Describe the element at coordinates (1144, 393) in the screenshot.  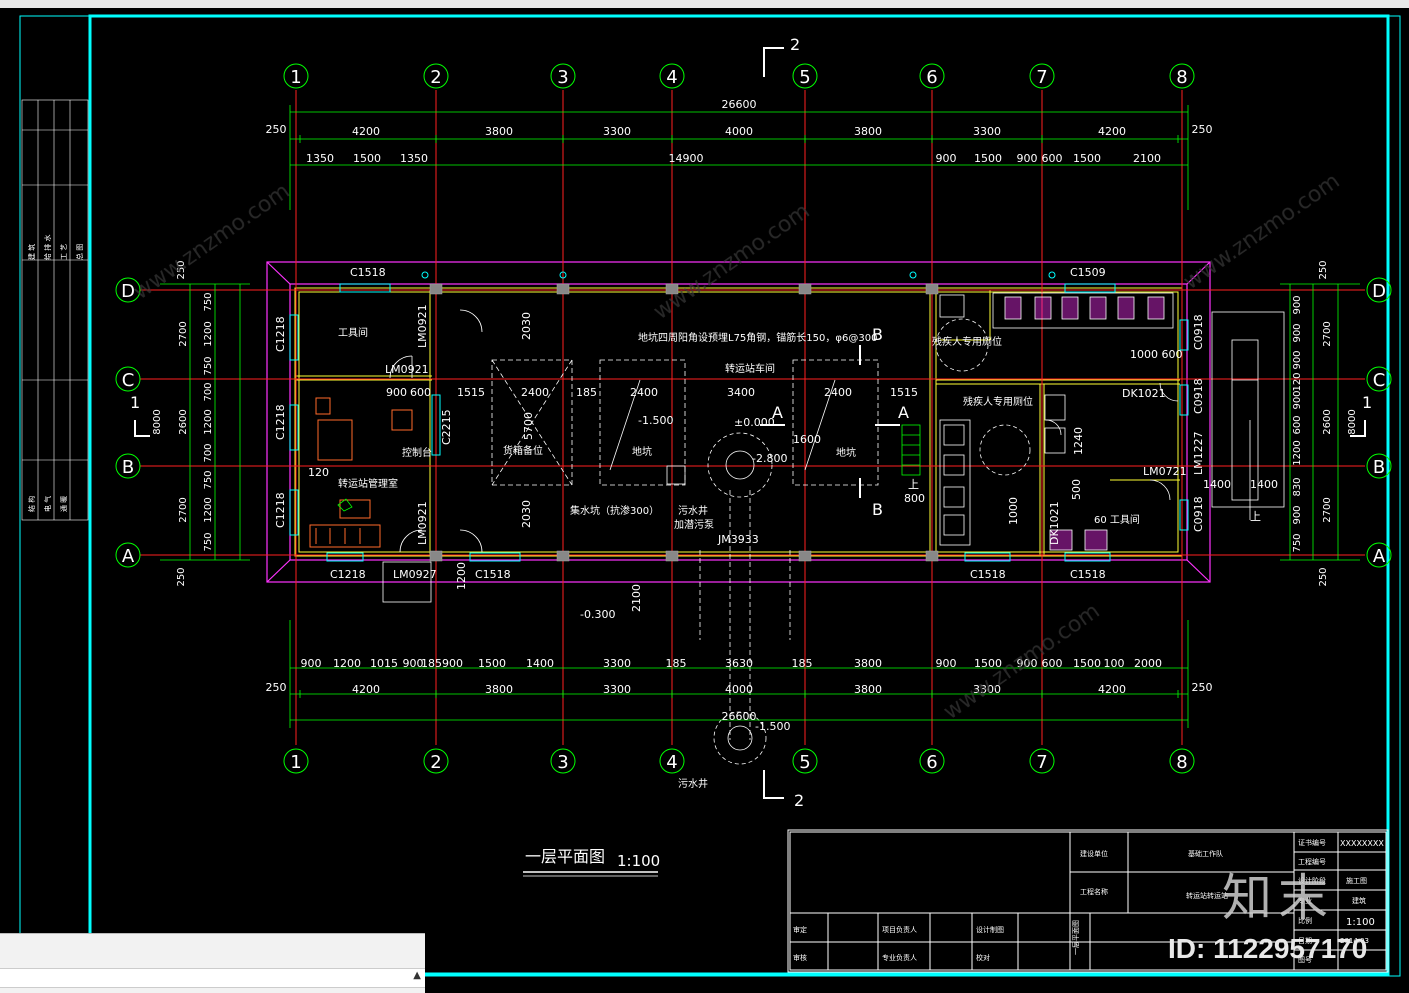
I see `door-dk1021-a: DK1021` at that location.